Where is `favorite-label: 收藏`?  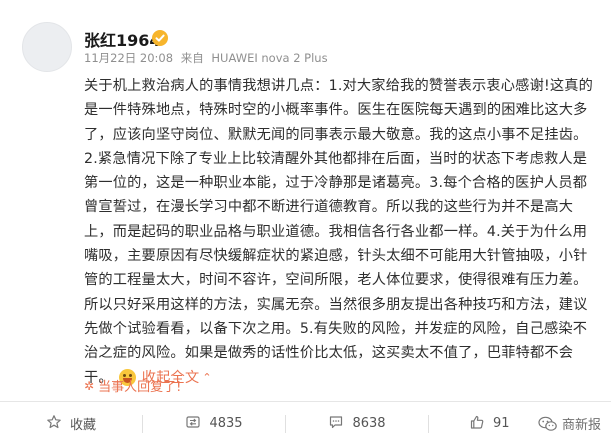
favorite-label: 收藏 is located at coordinates (83, 425).